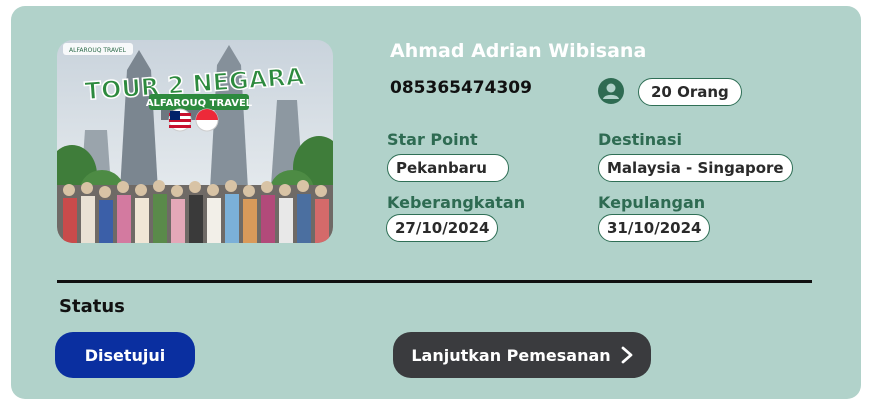 This screenshot has width=873, height=409. I want to click on status-badge-label: Disetujui, so click(125, 355).